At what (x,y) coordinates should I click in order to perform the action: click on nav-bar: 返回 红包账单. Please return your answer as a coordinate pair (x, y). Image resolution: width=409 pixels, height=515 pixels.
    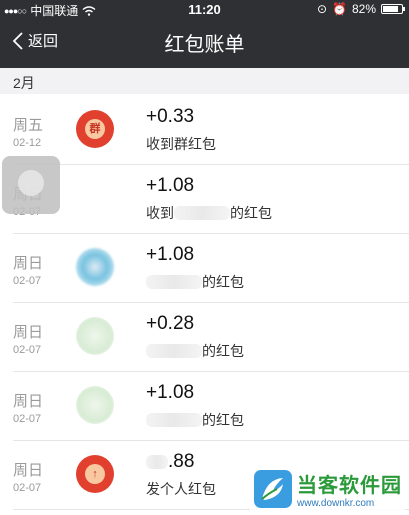
    Looking at the image, I should click on (204, 43).